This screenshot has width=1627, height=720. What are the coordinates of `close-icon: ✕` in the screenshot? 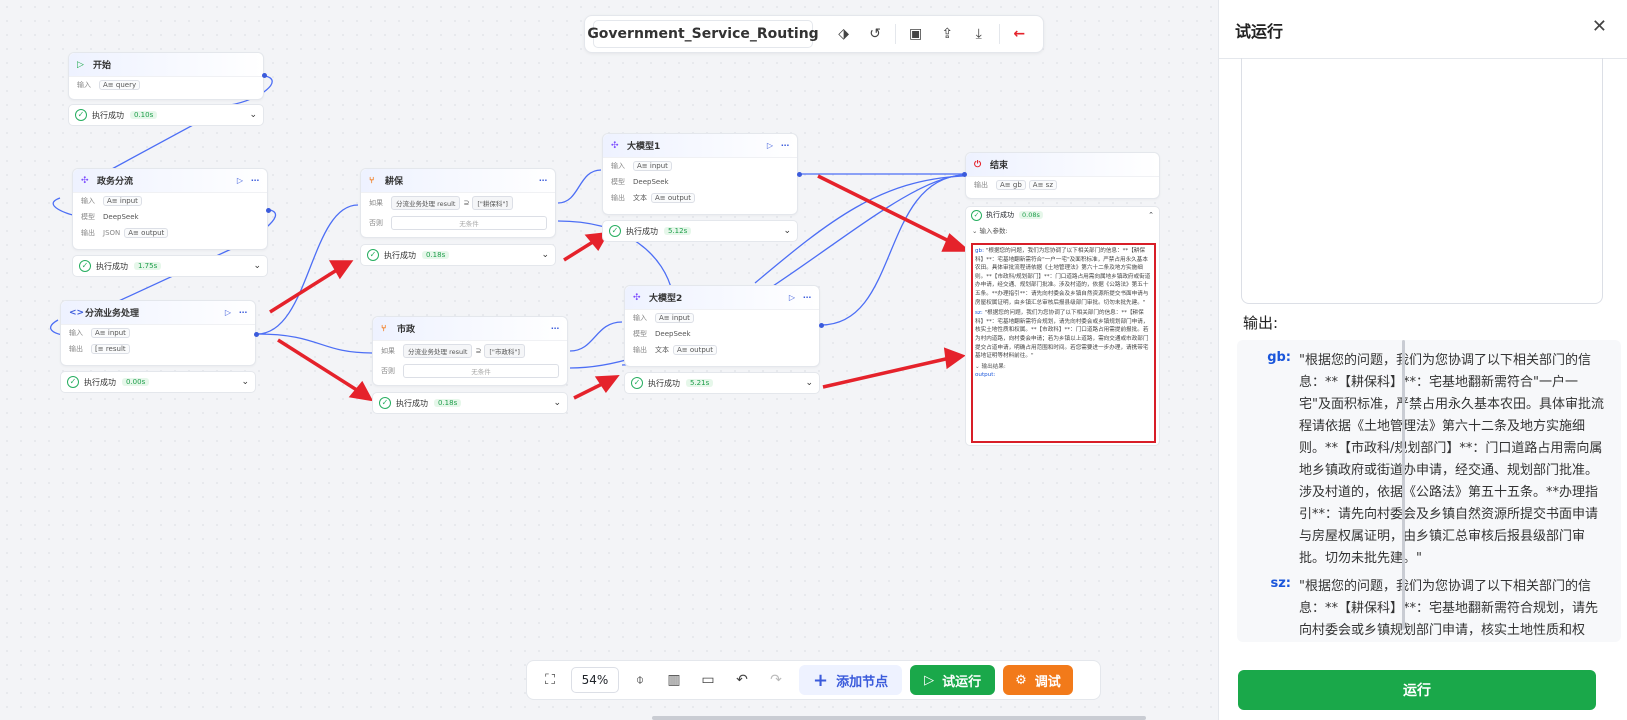 It's located at (1599, 26).